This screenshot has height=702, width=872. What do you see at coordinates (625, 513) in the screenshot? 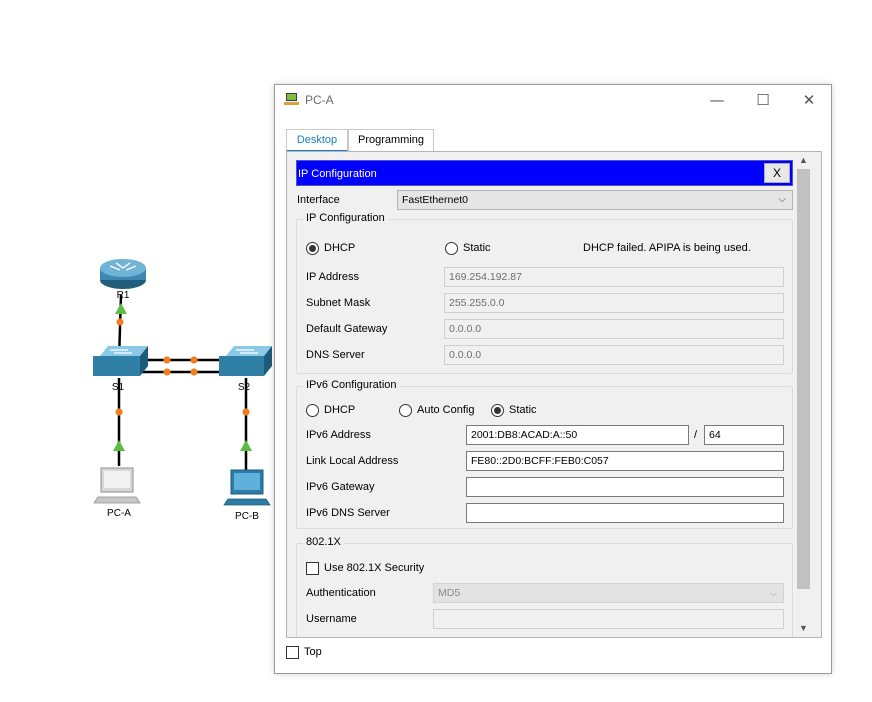
I see `ipv6-dns-field` at bounding box center [625, 513].